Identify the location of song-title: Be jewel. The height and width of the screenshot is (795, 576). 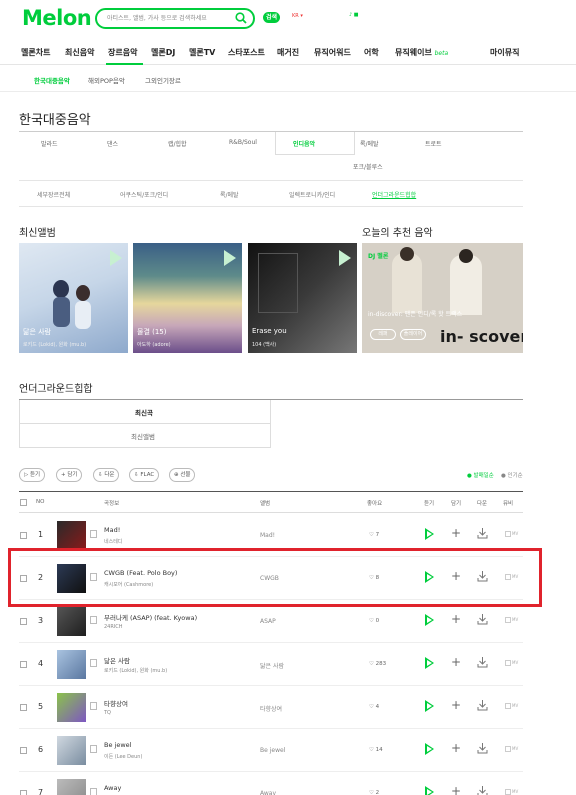
(117, 745).